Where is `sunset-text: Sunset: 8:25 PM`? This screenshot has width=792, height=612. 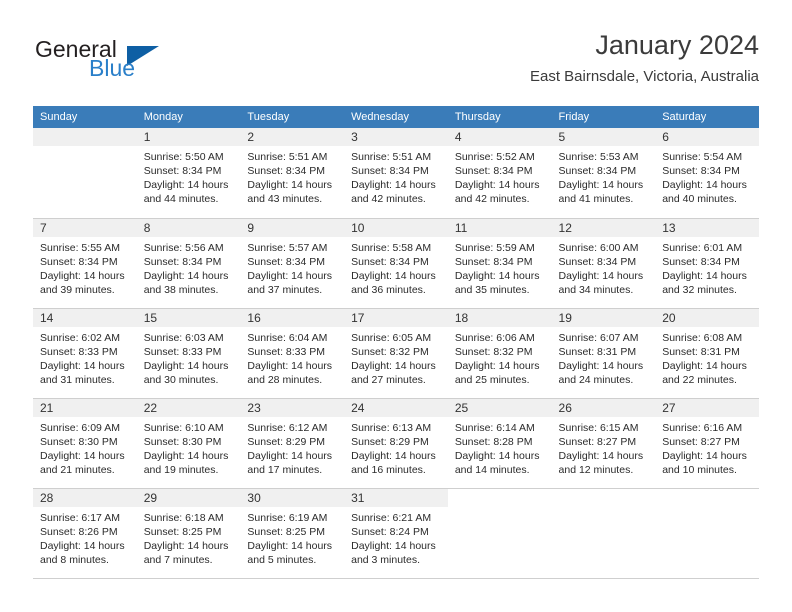
sunset-text: Sunset: 8:25 PM is located at coordinates (182, 531).